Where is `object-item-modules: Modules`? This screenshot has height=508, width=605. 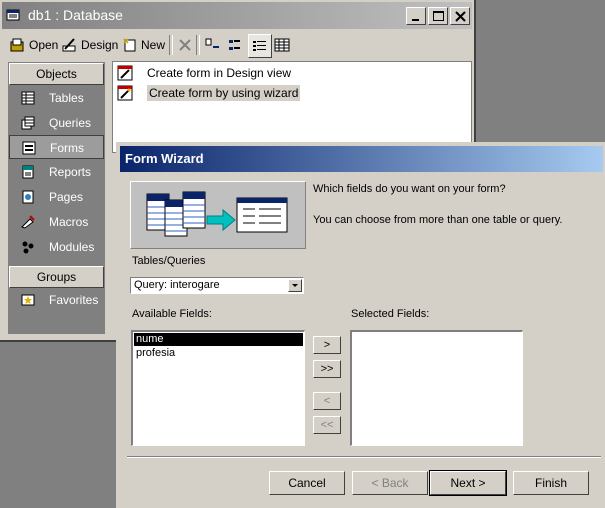 object-item-modules: Modules is located at coordinates (56, 247).